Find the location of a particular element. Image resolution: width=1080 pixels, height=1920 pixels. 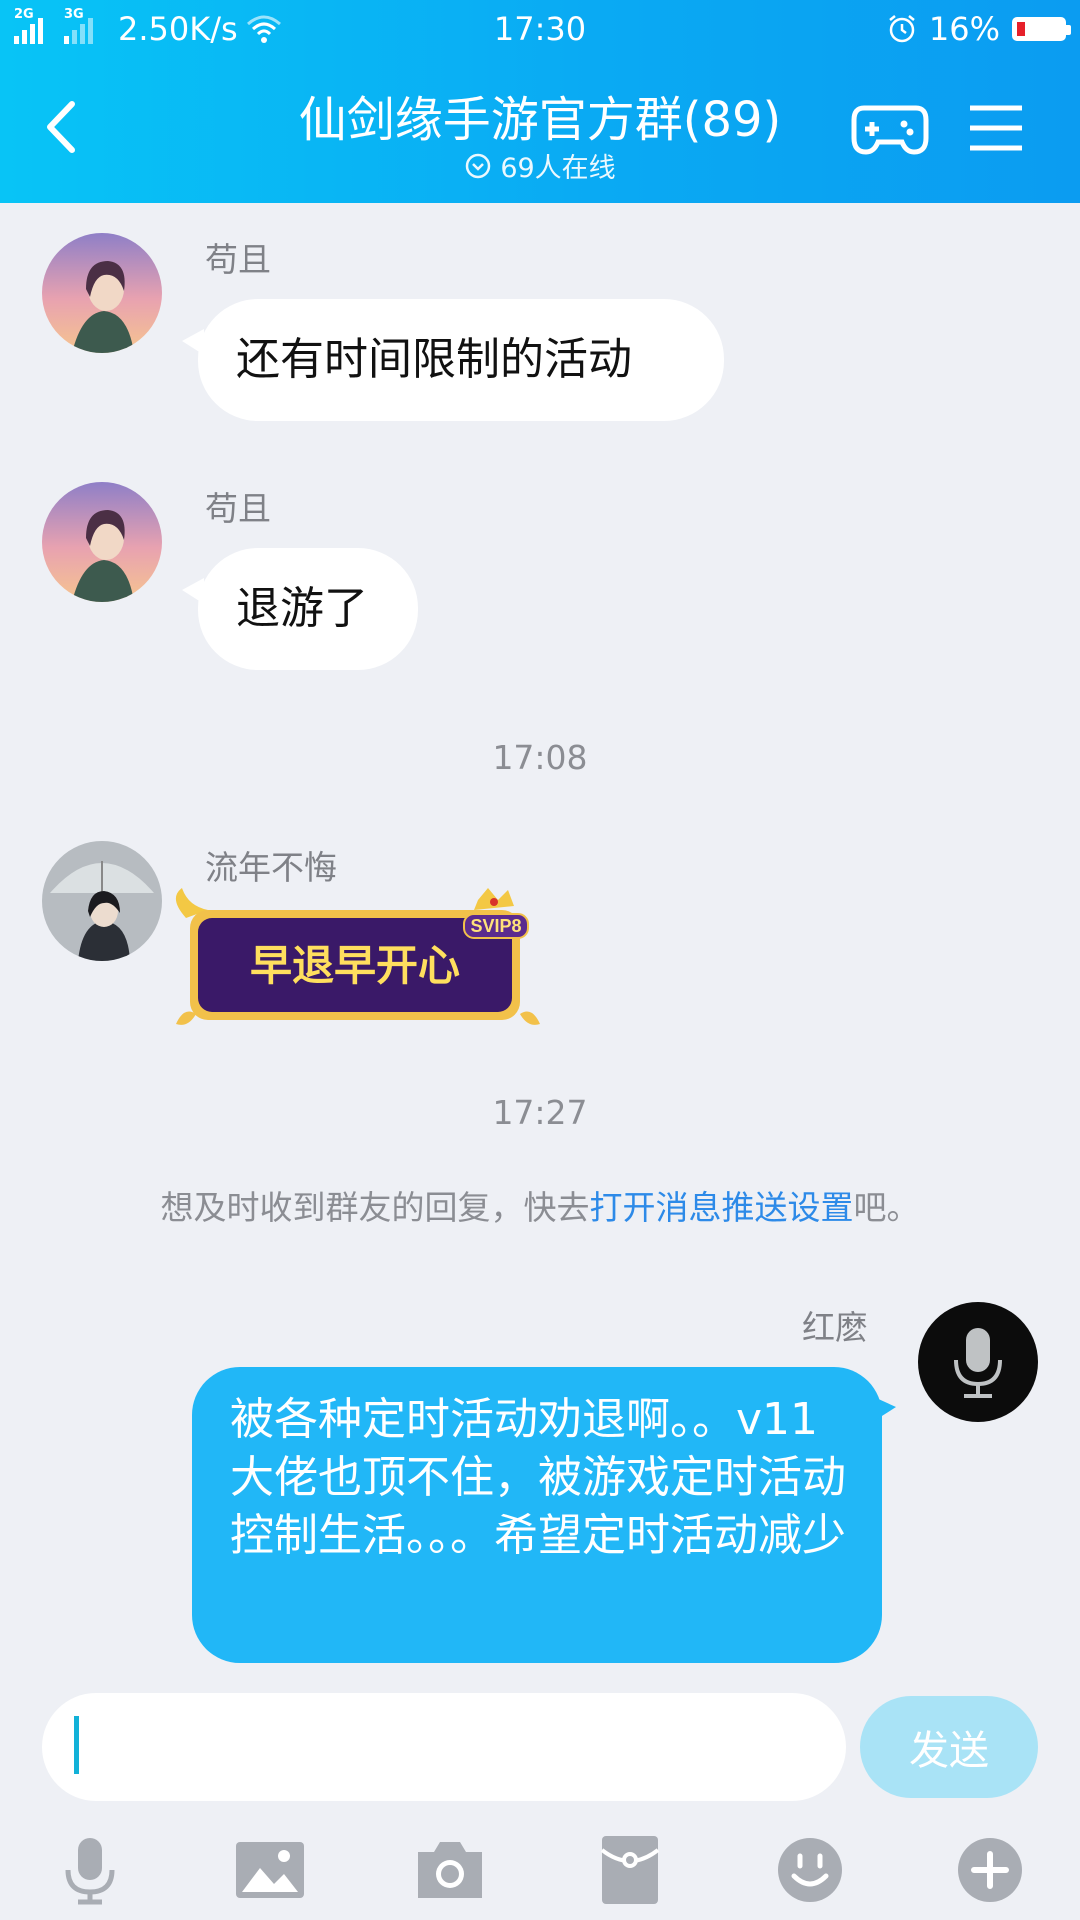

sticker-text: 早退早开心 is located at coordinates (355, 965).